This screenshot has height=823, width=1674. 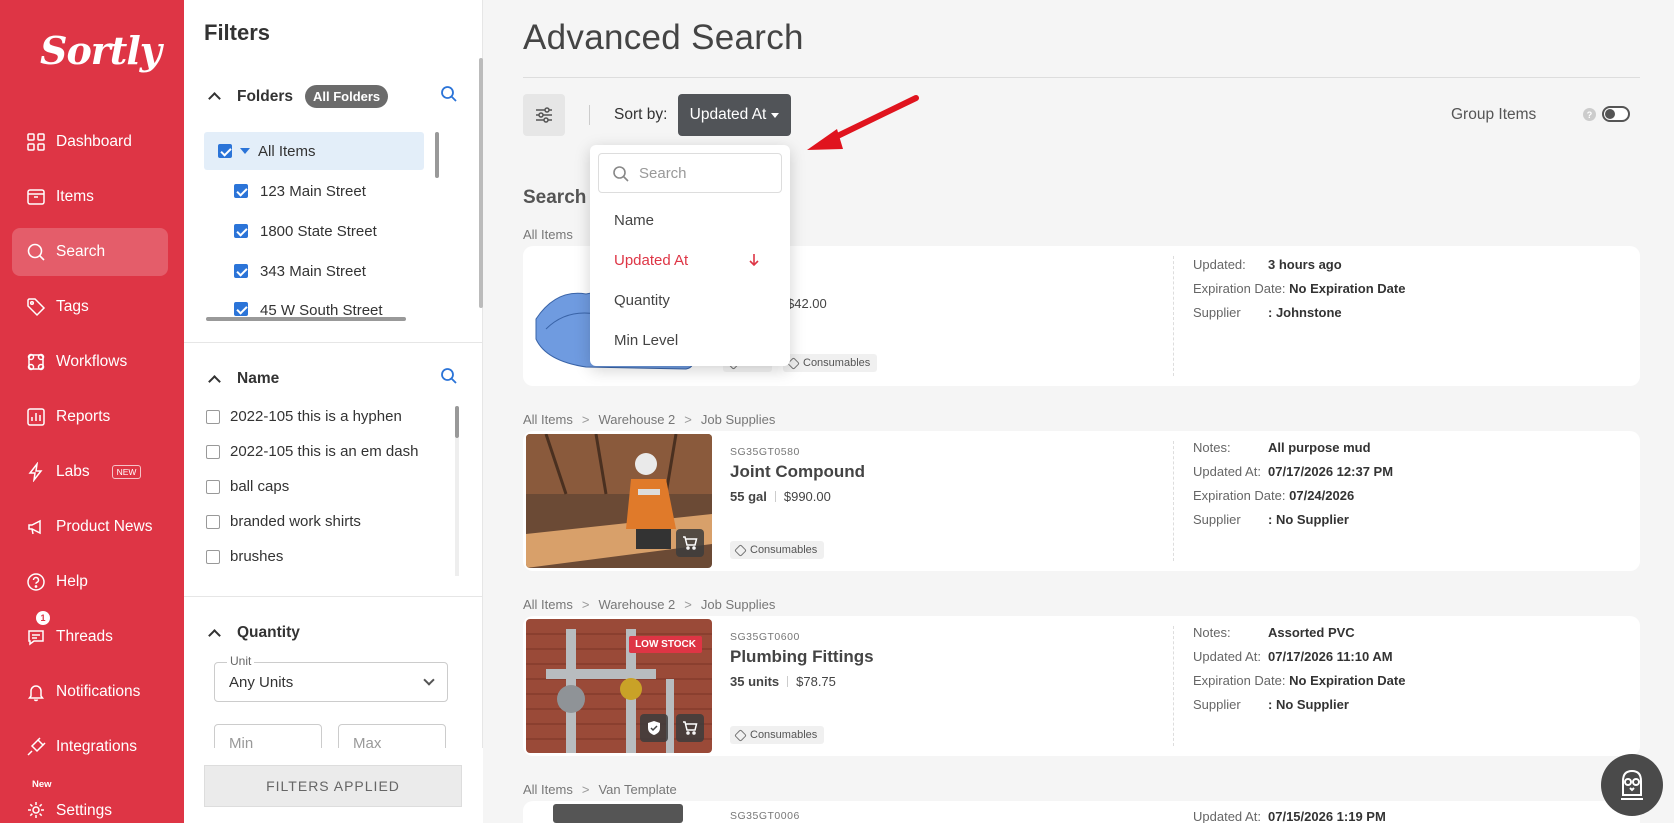 I want to click on sidebar-item-tags: Tags, so click(x=90, y=307).